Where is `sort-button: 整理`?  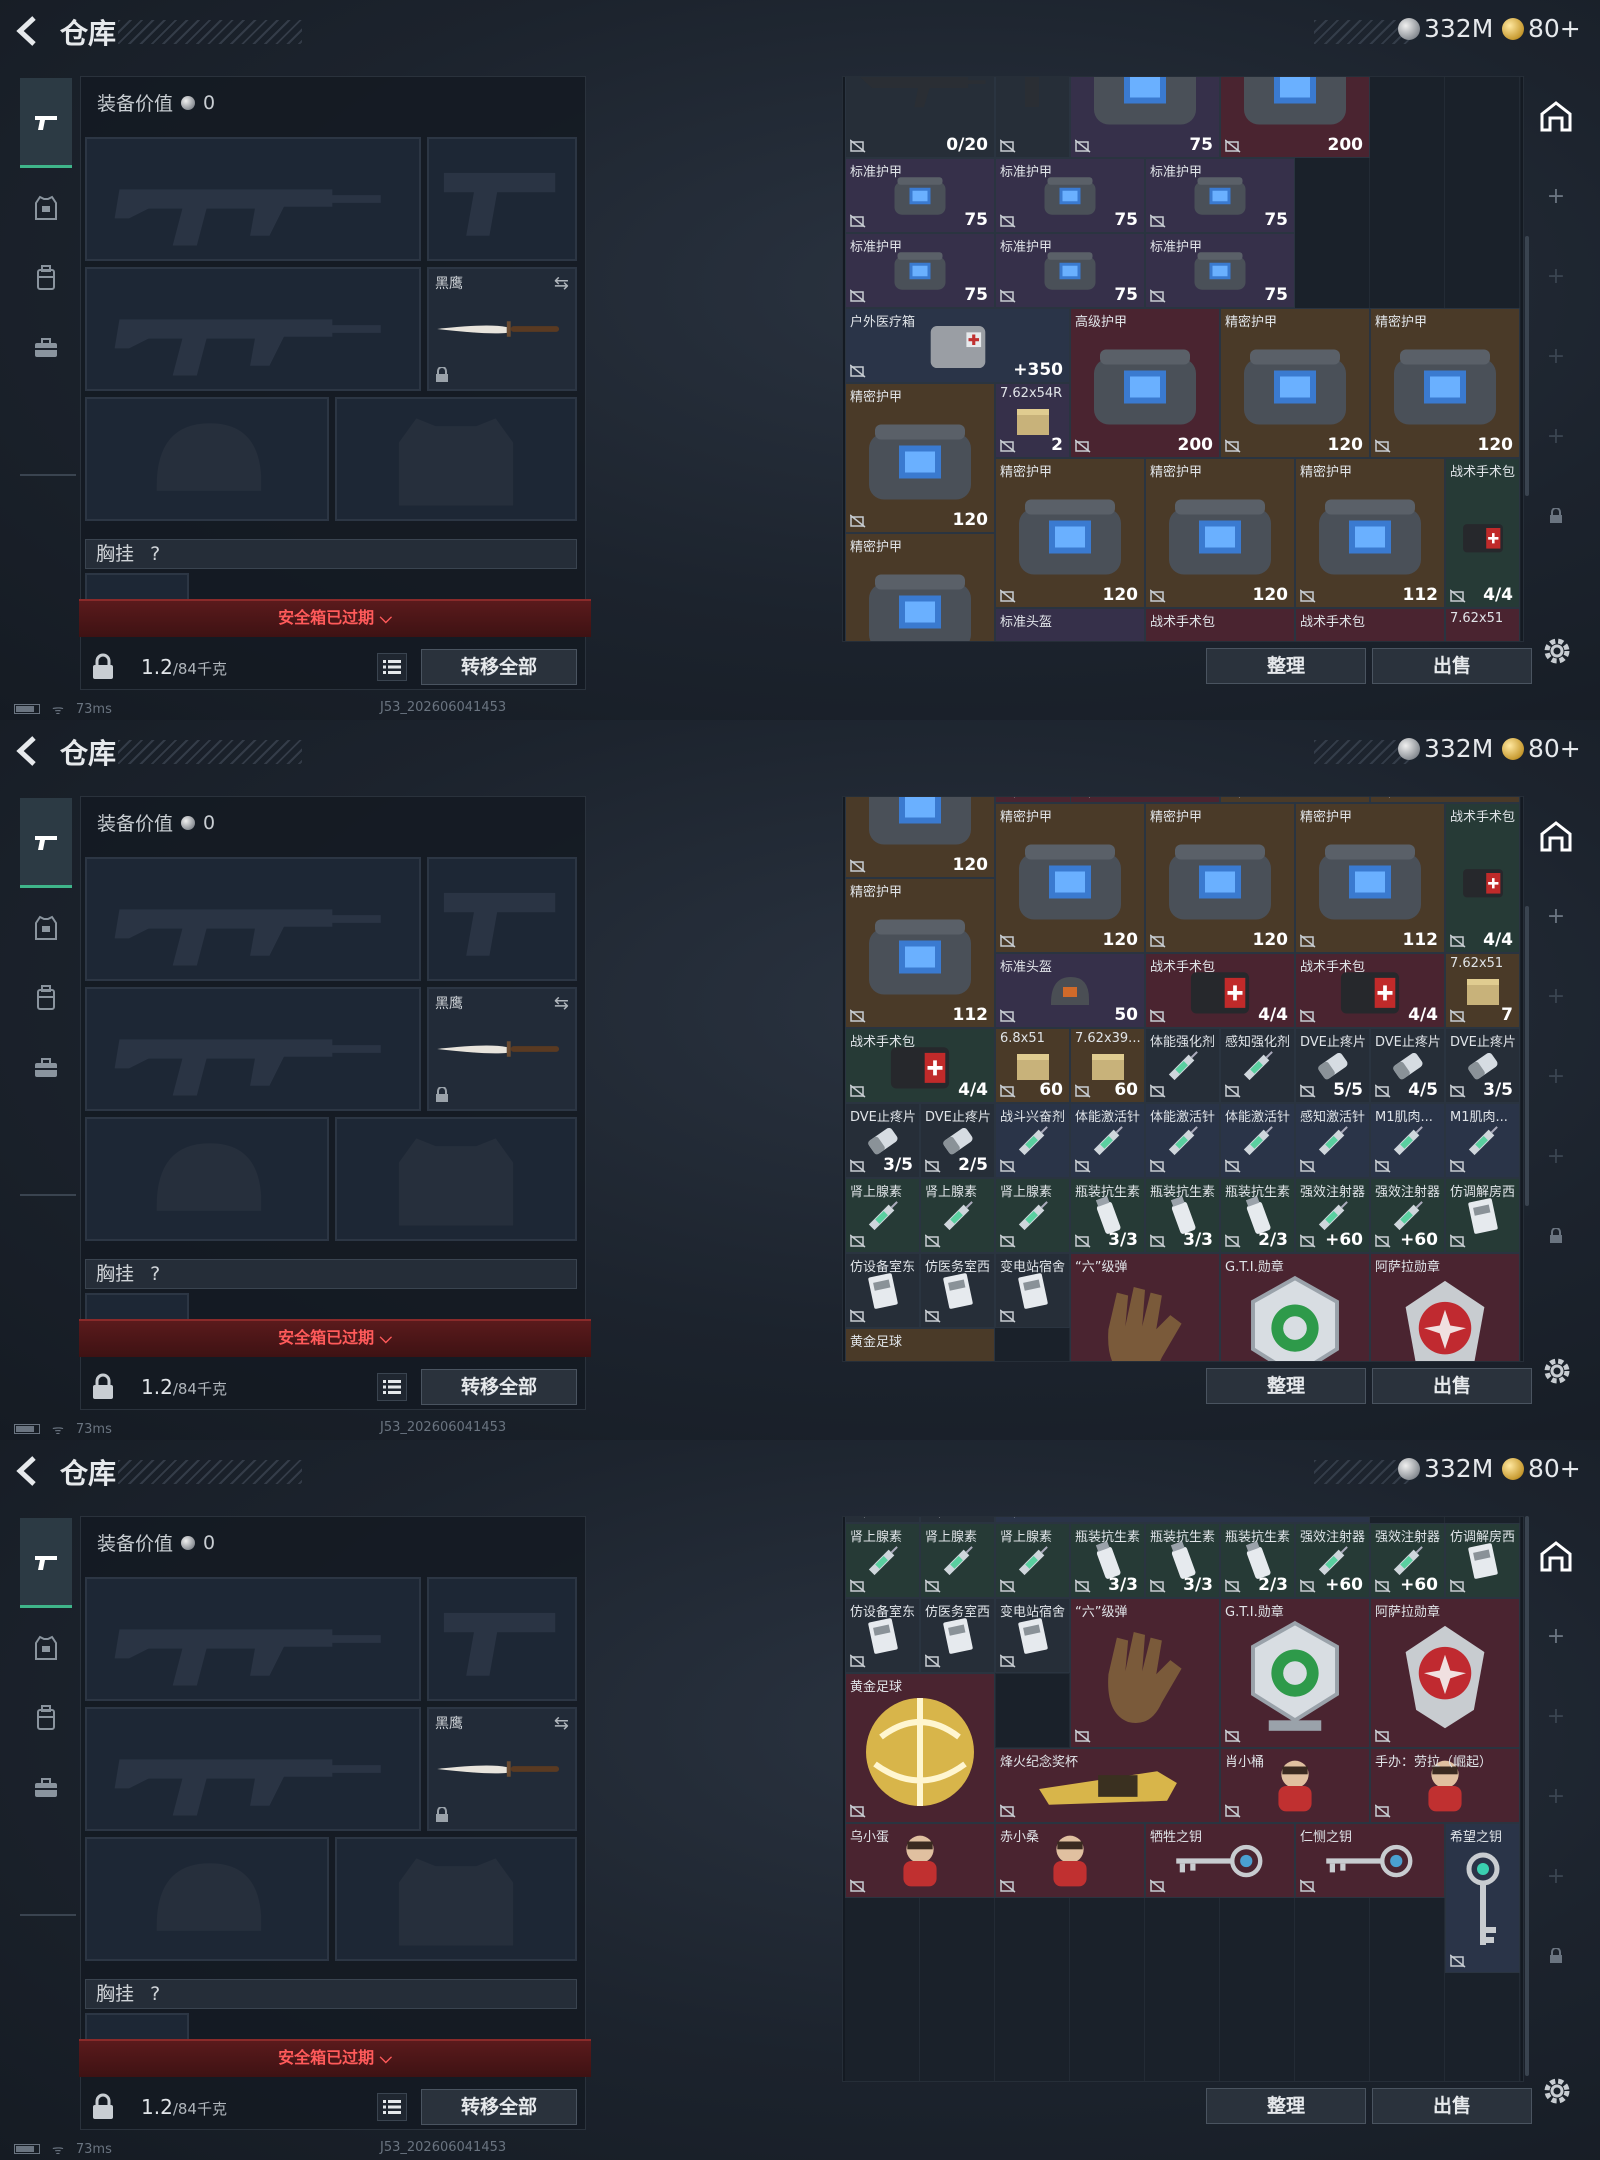 sort-button: 整理 is located at coordinates (1286, 2106).